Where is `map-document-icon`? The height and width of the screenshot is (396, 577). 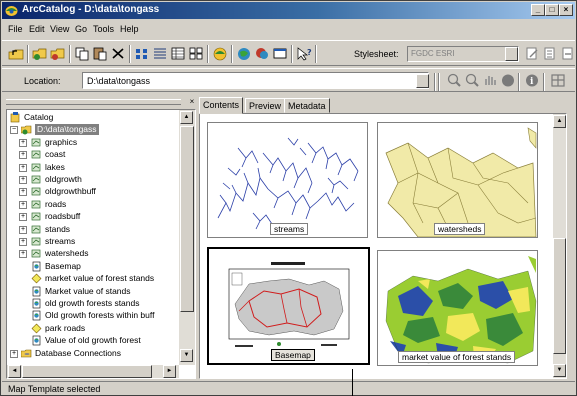 map-document-icon is located at coordinates (36, 340).